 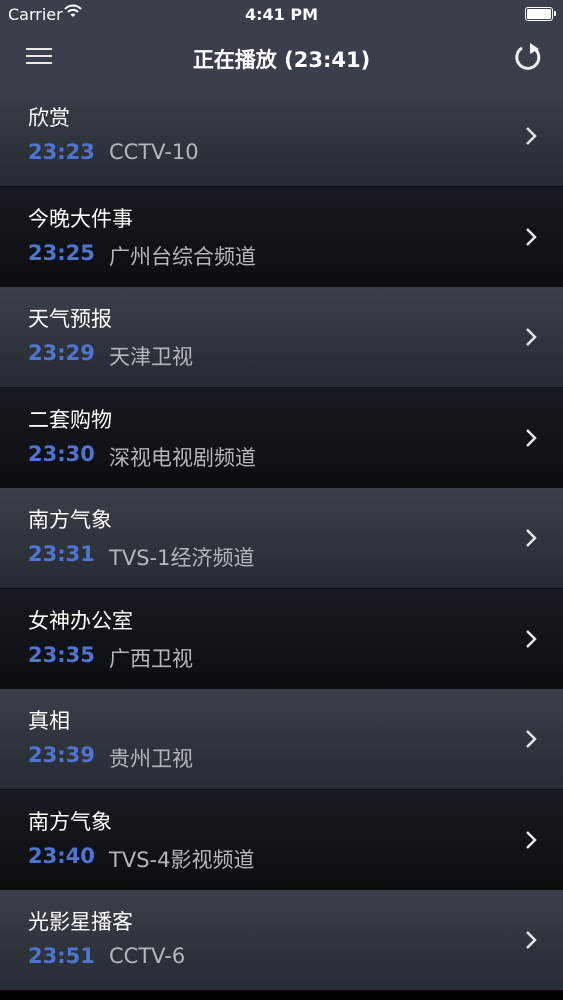 What do you see at coordinates (61, 956) in the screenshot?
I see `program-time: 23:51` at bounding box center [61, 956].